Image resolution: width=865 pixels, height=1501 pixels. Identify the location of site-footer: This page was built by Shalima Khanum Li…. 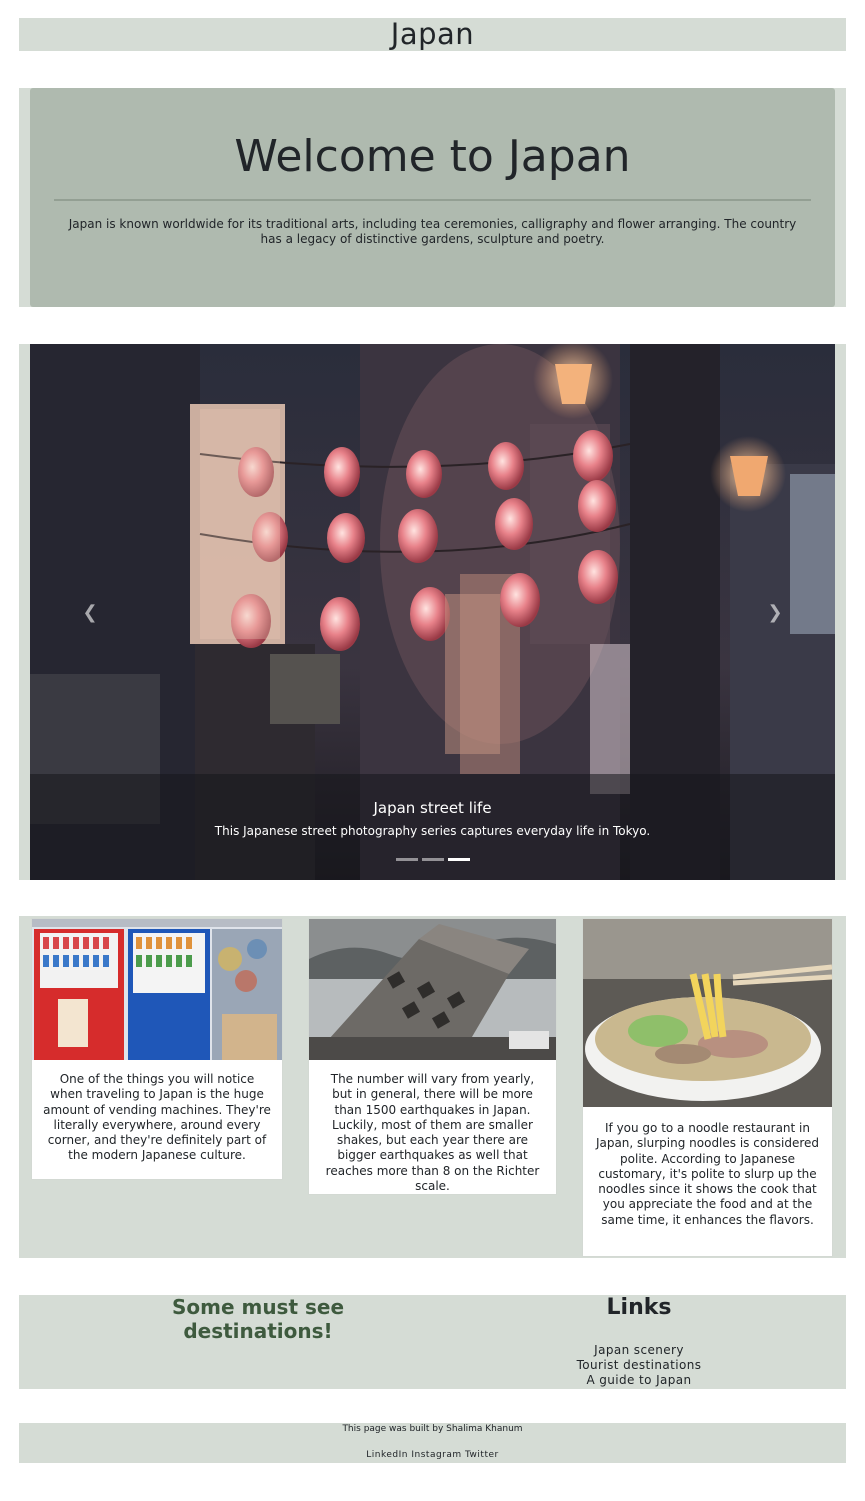
(432, 1443).